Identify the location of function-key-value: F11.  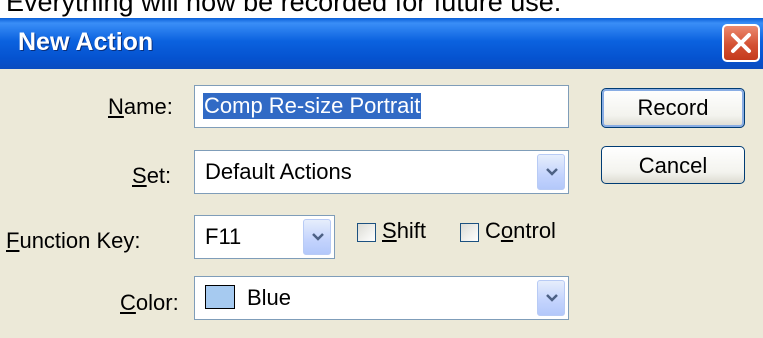
(223, 236).